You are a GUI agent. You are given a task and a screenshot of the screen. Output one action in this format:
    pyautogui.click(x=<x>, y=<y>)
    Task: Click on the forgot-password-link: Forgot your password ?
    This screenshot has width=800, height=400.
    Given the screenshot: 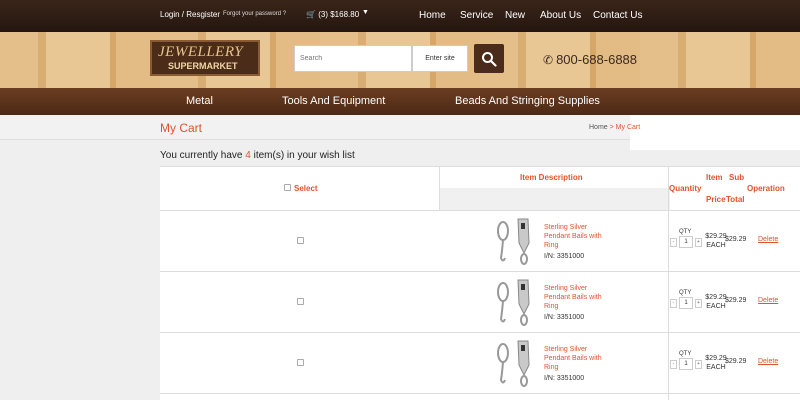 What is the action you would take?
    pyautogui.click(x=254, y=14)
    